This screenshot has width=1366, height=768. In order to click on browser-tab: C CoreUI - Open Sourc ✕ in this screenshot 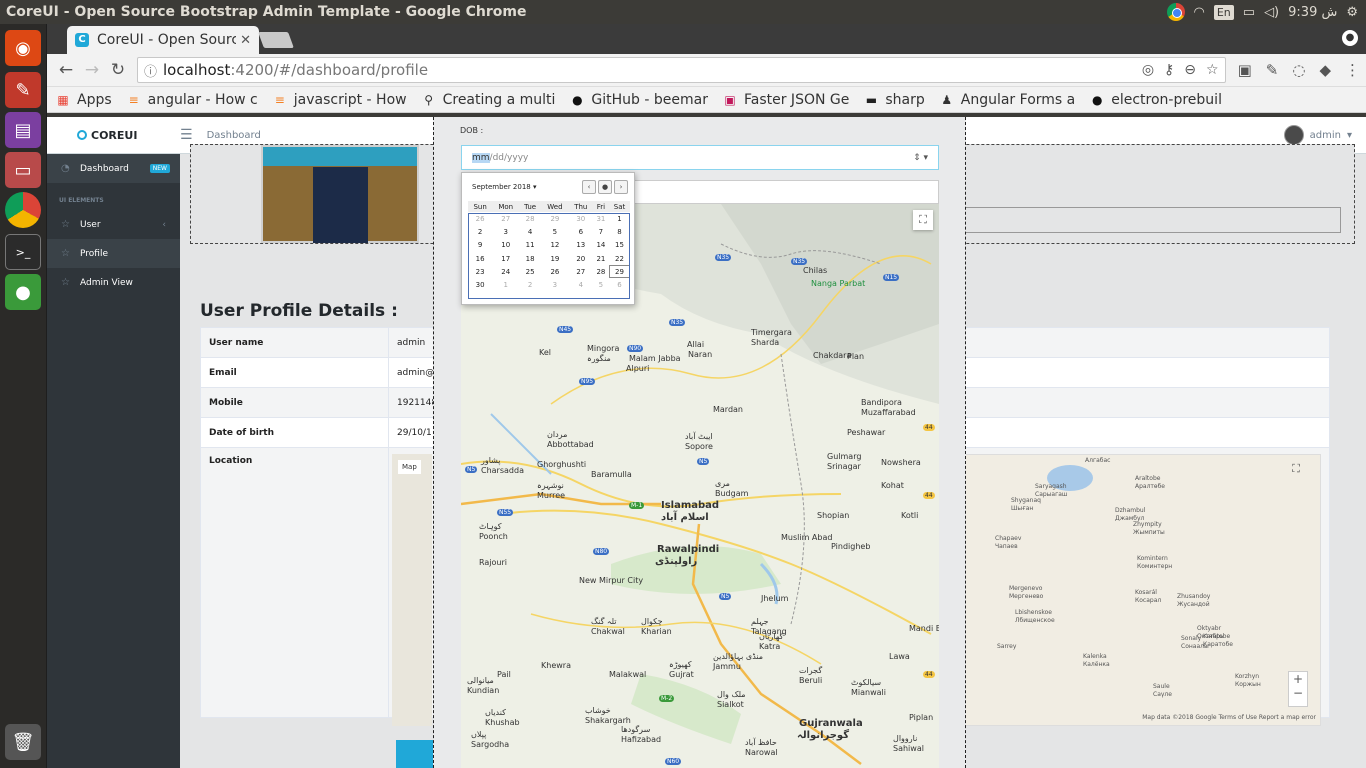, I will do `click(163, 40)`.